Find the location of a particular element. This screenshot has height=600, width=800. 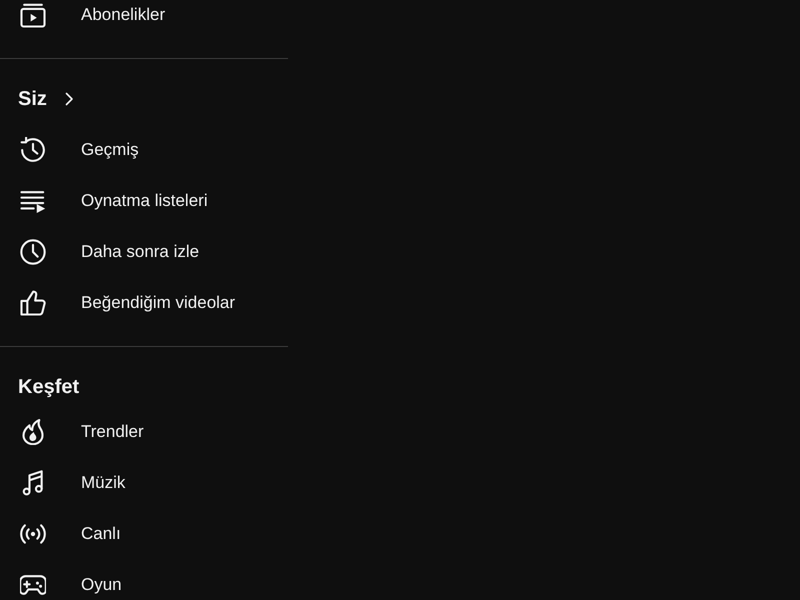

sidebar-item: Oynatma listeleri is located at coordinates (144, 201).